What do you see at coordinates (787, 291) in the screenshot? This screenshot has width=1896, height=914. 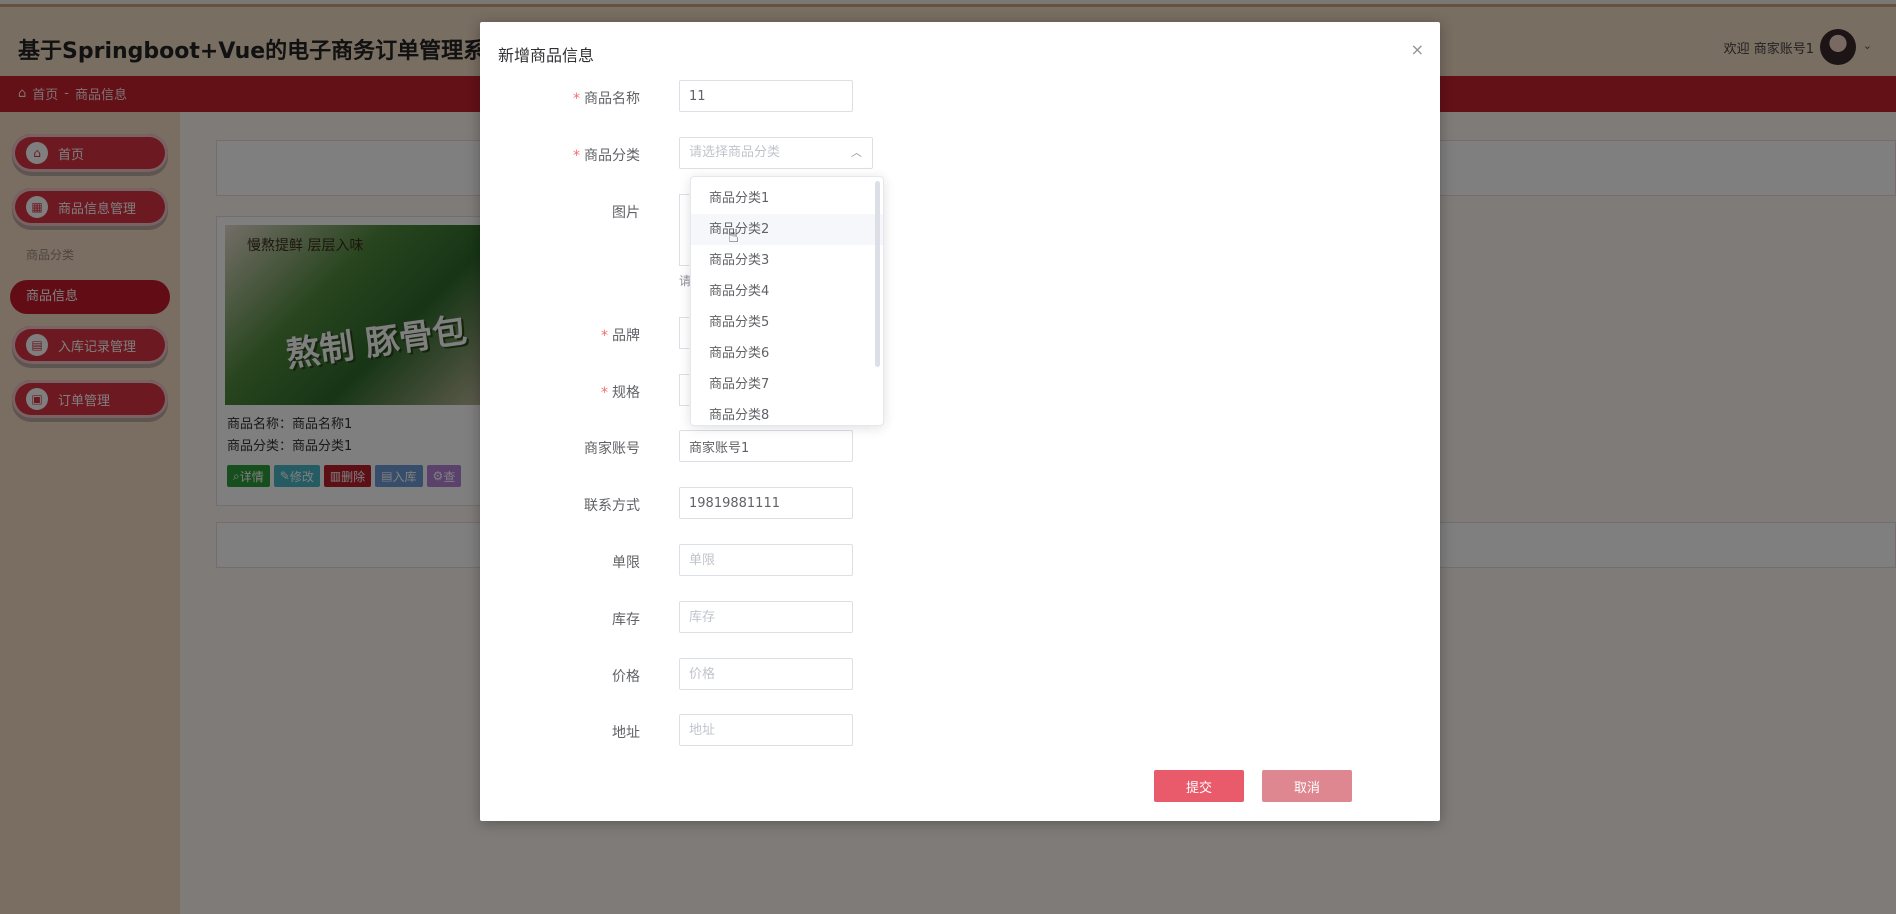 I see `category-option: 商品分类4` at bounding box center [787, 291].